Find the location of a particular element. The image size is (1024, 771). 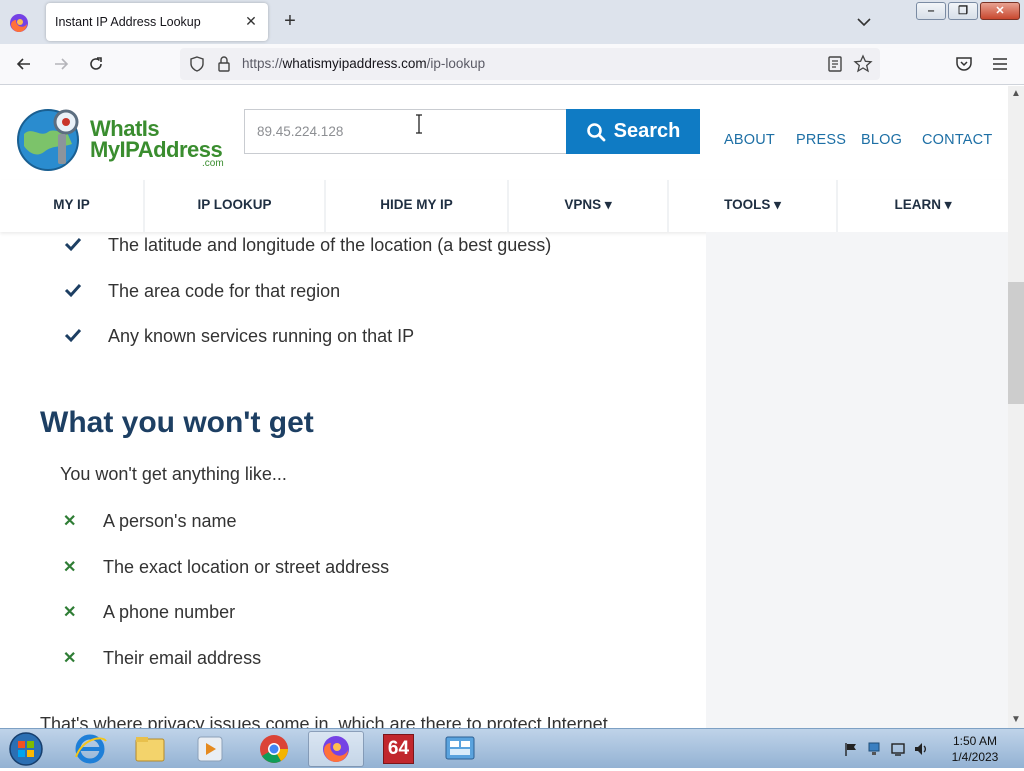

browser-navigation-bar: https://whatismyipaddress.com/ip-lookup is located at coordinates (512, 64).